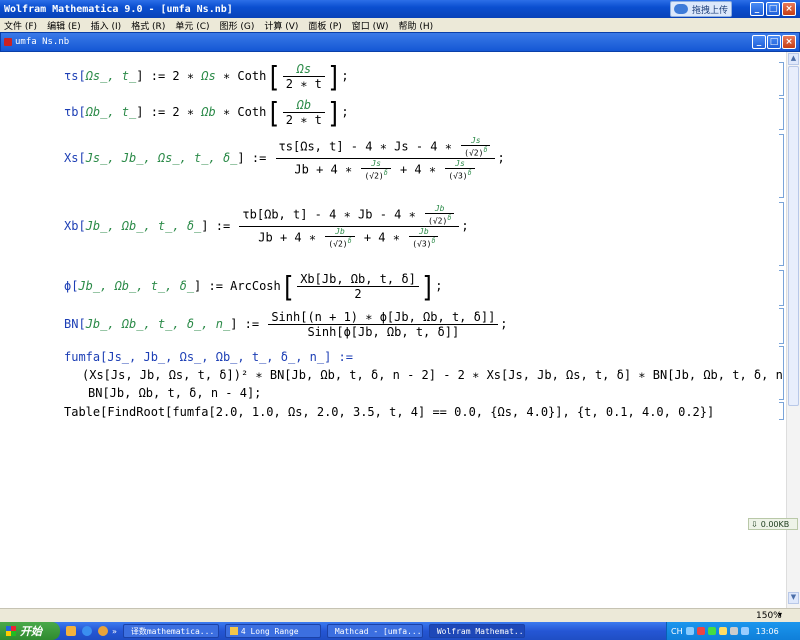 Image resolution: width=800 pixels, height=640 pixels. What do you see at coordinates (281, 25) in the screenshot?
I see `menu-evaluation: 计算 (V)` at bounding box center [281, 25].